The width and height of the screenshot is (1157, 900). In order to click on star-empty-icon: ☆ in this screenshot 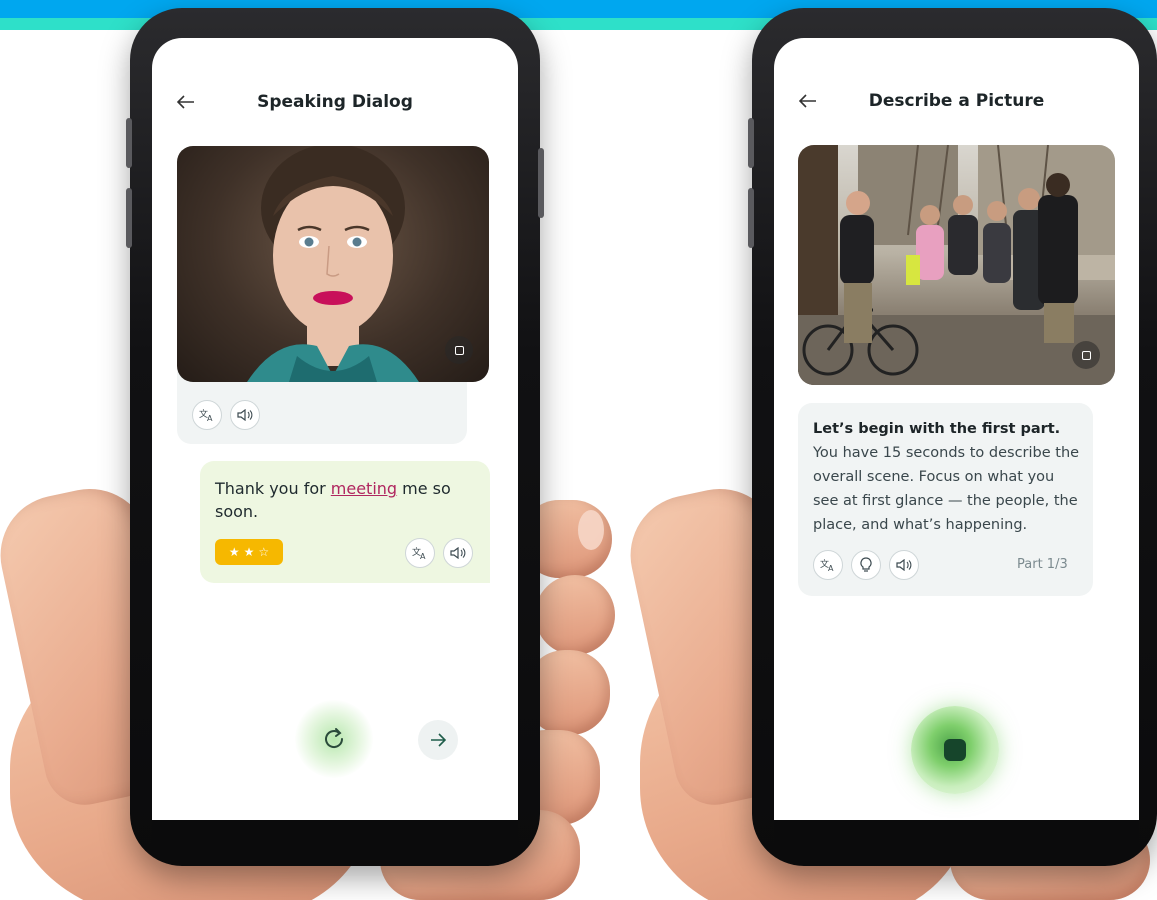, I will do `click(264, 552)`.